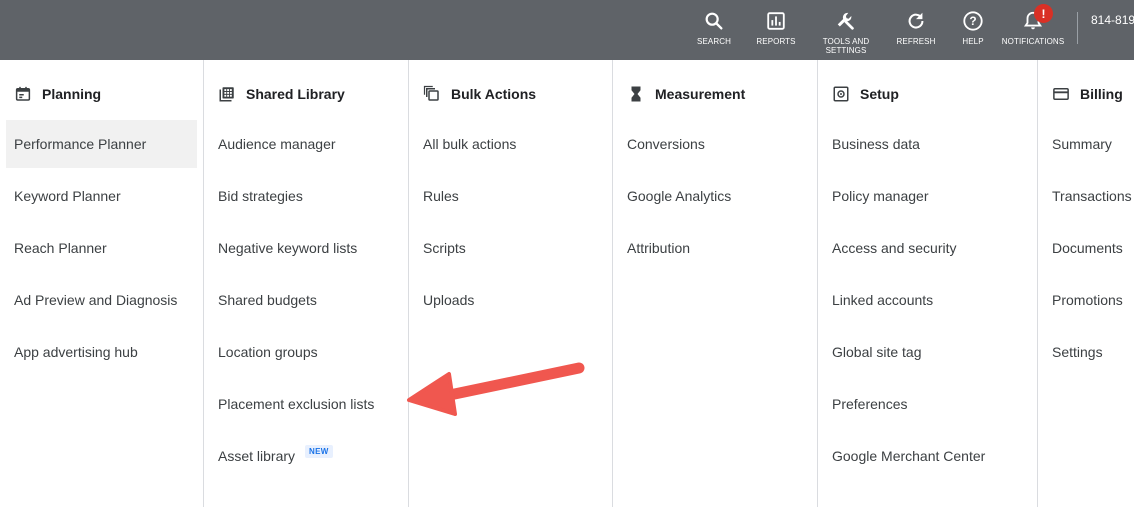 This screenshot has width=1134, height=507. Describe the element at coordinates (927, 404) in the screenshot. I see `menu-item-preferences: Preferences` at that location.